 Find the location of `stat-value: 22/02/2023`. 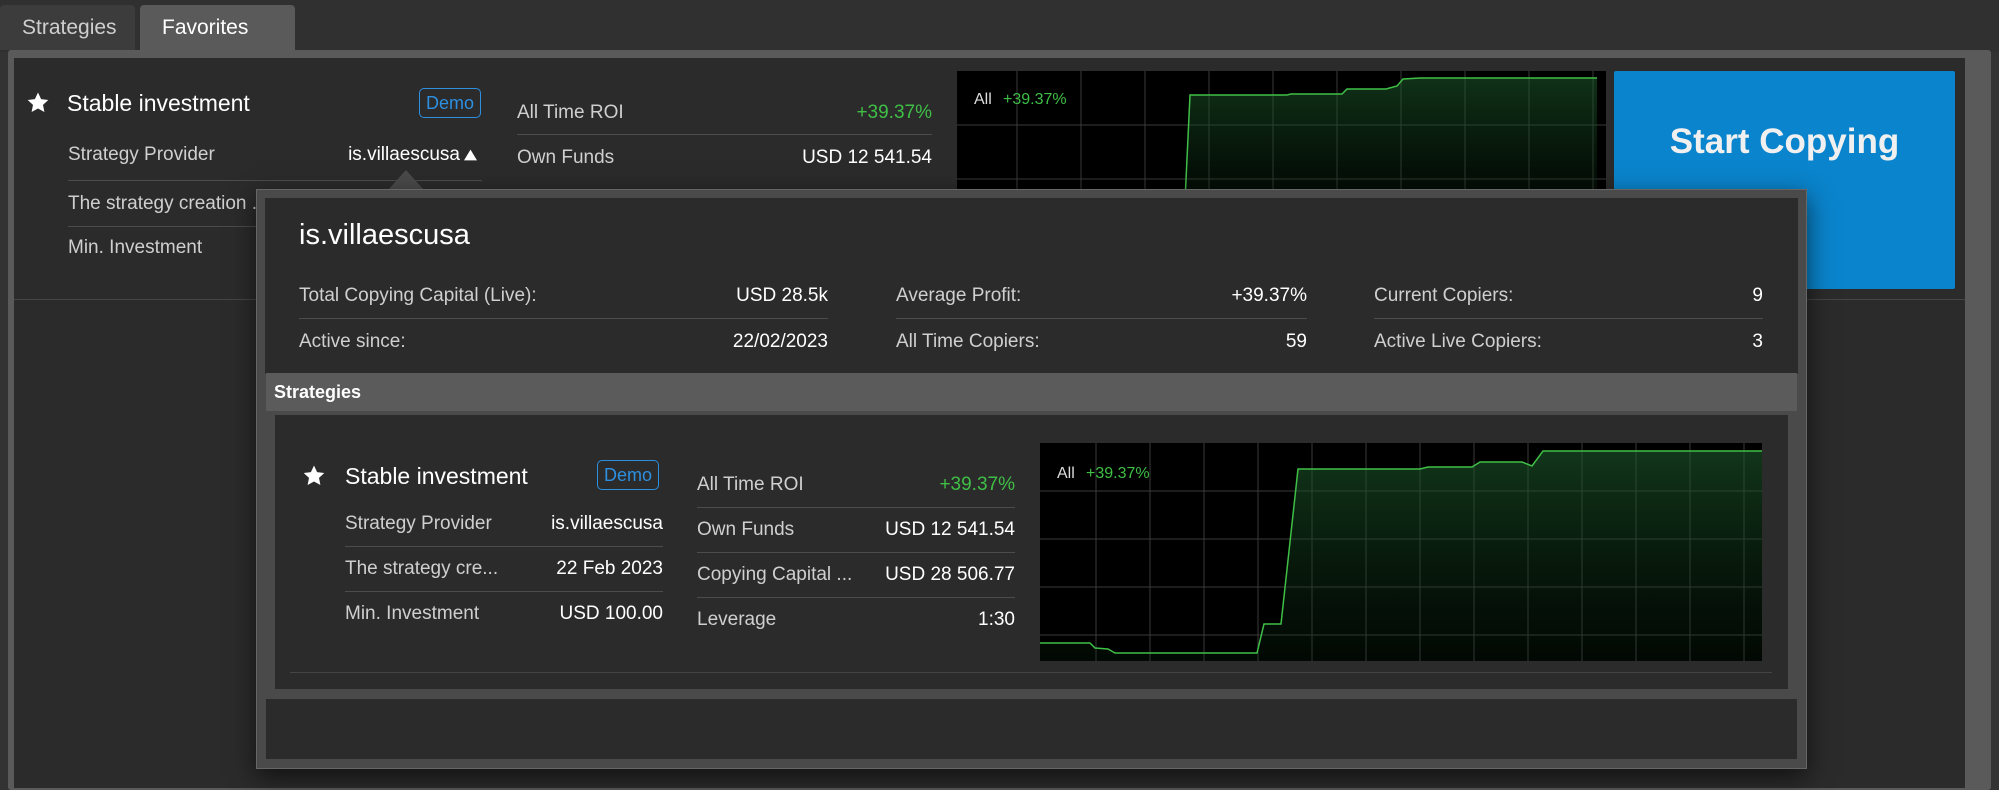

stat-value: 22/02/2023 is located at coordinates (780, 341).